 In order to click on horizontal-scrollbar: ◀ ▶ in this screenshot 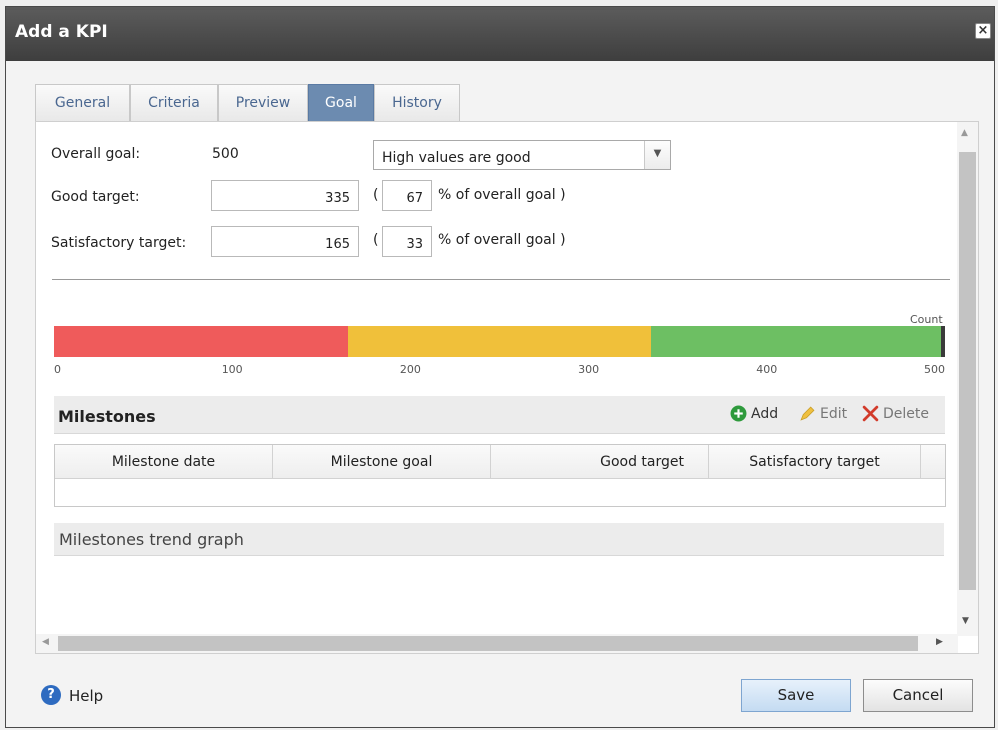, I will do `click(497, 643)`.